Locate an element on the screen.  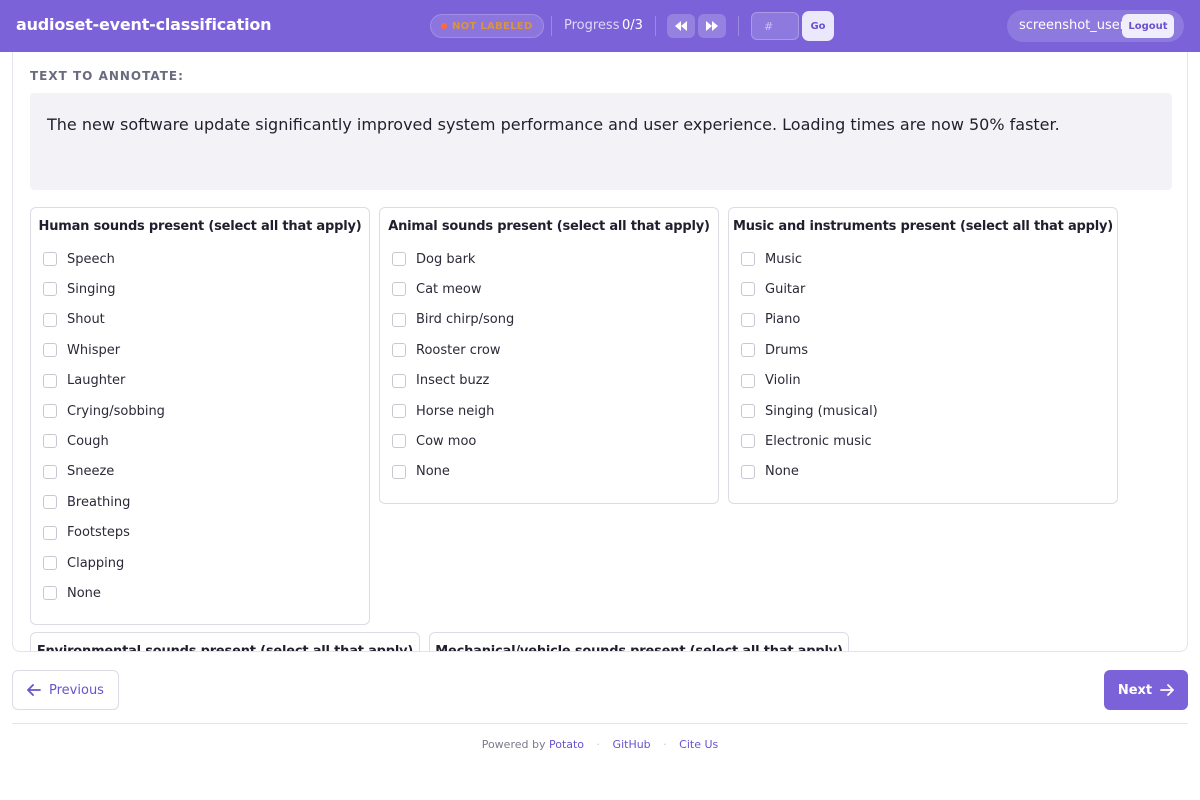
section-label: TEXT TO ANNOTATE: is located at coordinates (107, 76).